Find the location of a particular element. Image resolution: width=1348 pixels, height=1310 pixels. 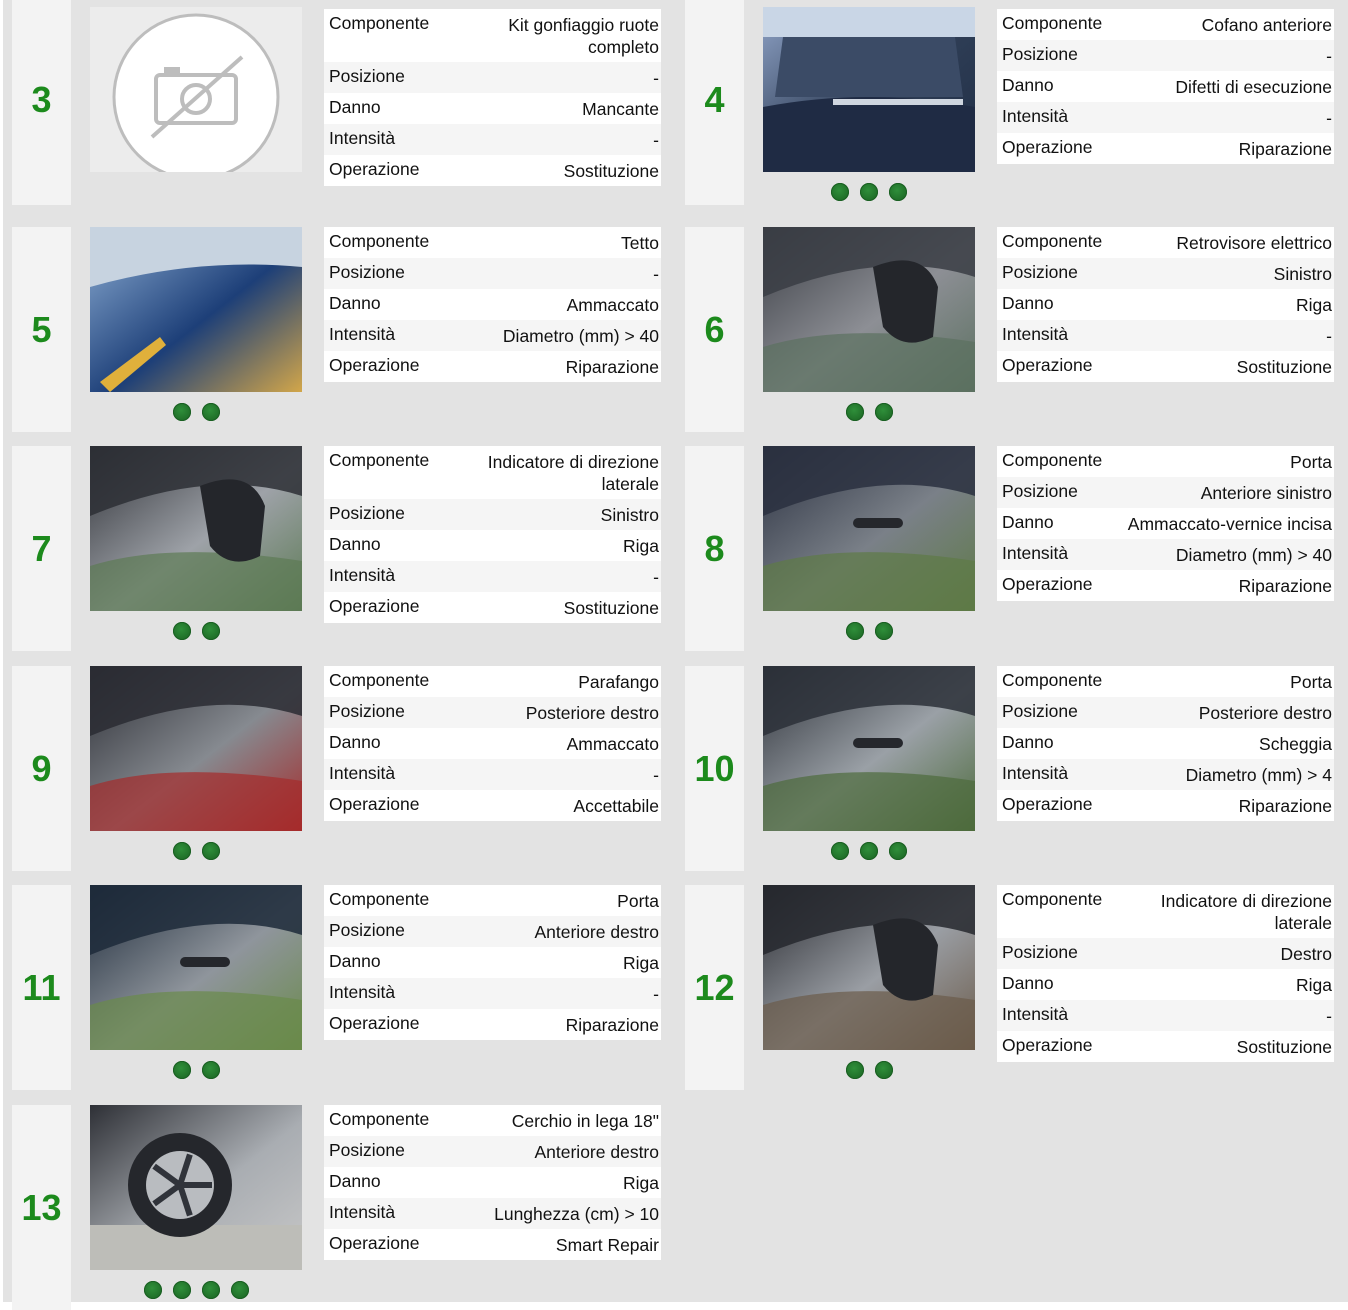

no-photo-icon is located at coordinates (196, 89).